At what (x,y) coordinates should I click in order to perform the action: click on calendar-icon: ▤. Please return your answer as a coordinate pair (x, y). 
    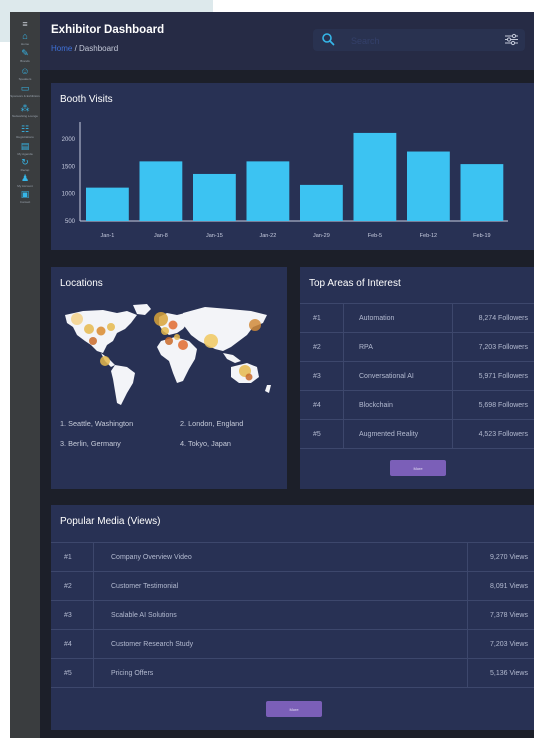
    Looking at the image, I should click on (25, 146).